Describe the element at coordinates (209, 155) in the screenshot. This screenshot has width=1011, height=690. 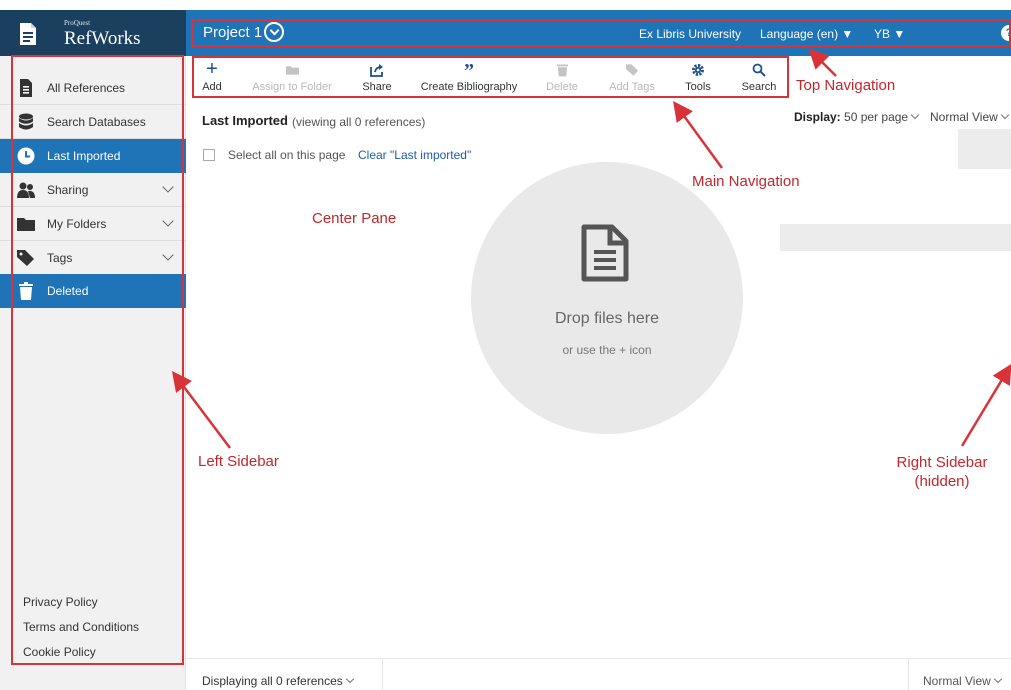
I see `select-all-checkbox` at that location.